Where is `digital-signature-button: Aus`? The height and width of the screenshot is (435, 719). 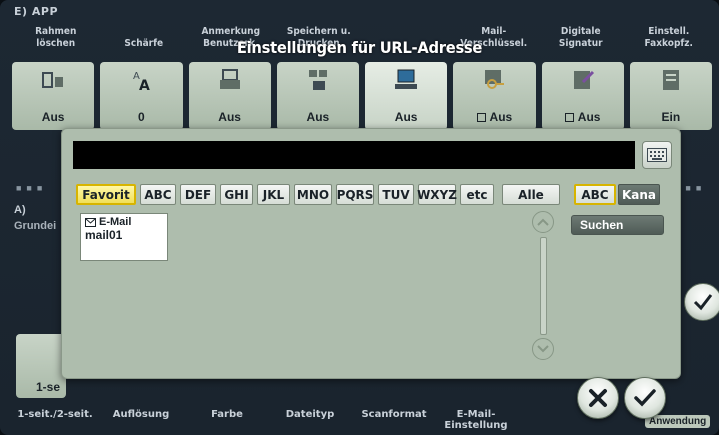
digital-signature-button: Aus is located at coordinates (582, 96).